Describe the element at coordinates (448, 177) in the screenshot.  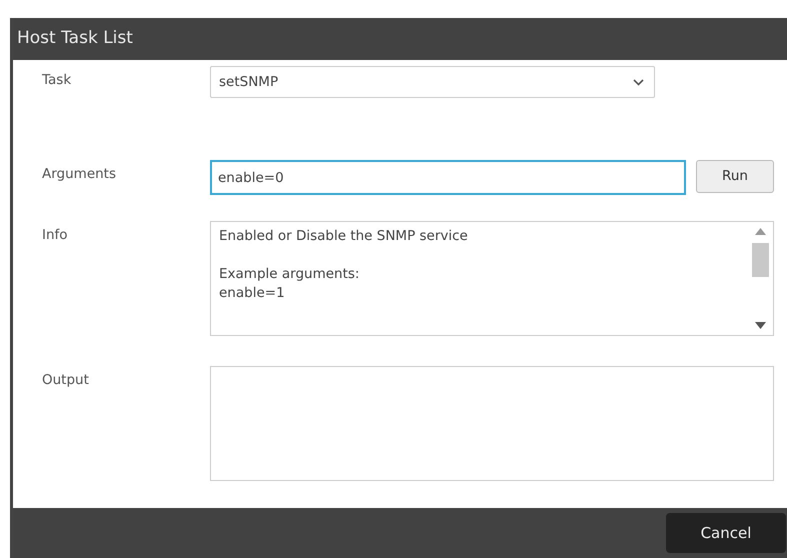
I see `arguments-input: enable=0` at that location.